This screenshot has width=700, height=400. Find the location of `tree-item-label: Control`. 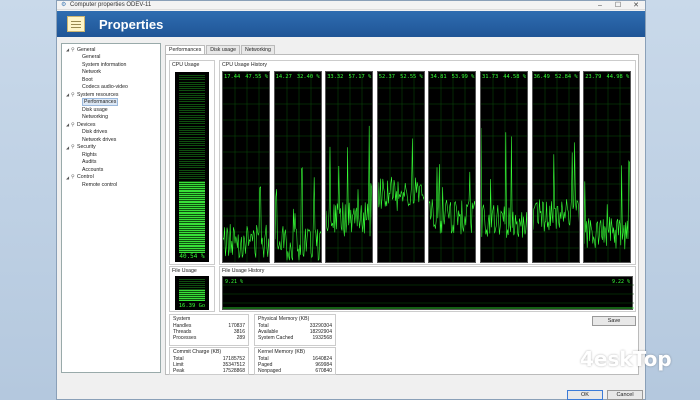

tree-item-label: Control is located at coordinates (85, 177).